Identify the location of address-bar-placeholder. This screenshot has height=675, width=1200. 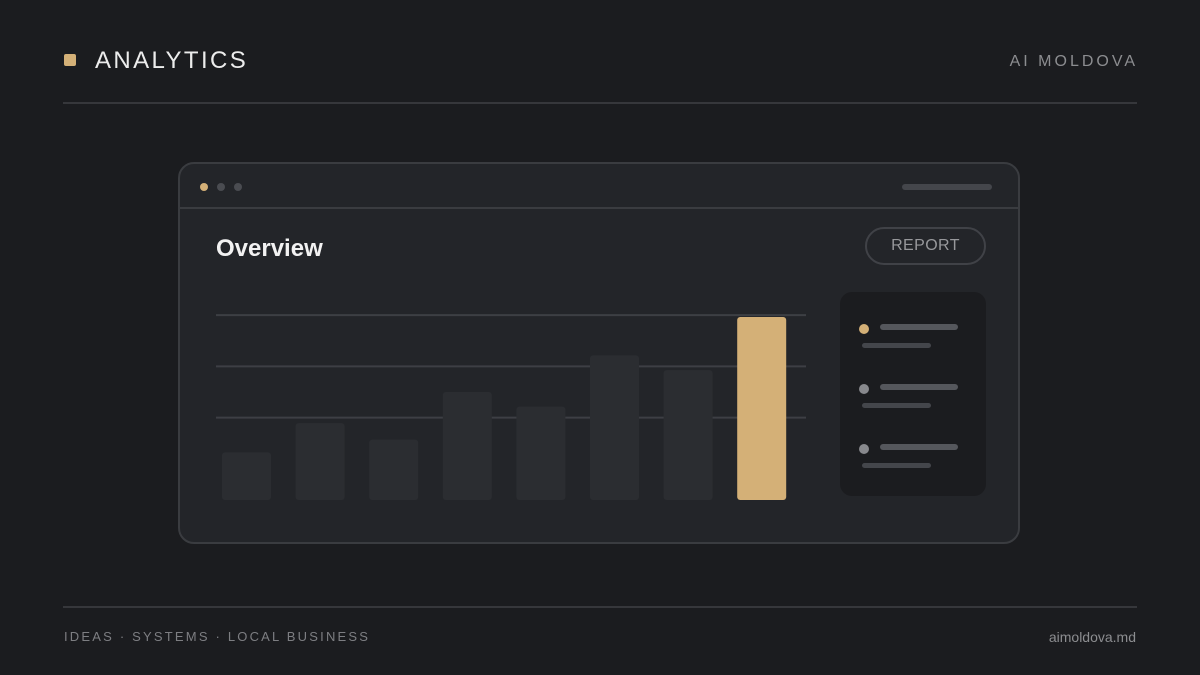
(947, 187).